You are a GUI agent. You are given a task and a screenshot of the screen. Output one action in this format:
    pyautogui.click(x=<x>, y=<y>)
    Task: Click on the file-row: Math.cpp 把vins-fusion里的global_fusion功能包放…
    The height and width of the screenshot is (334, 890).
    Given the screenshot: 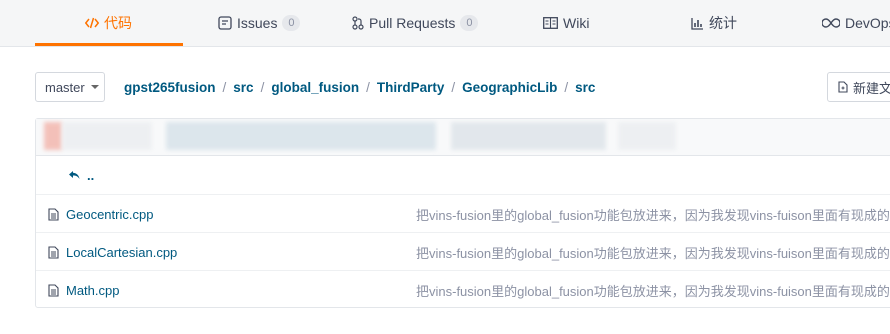 What is the action you would take?
    pyautogui.click(x=463, y=289)
    